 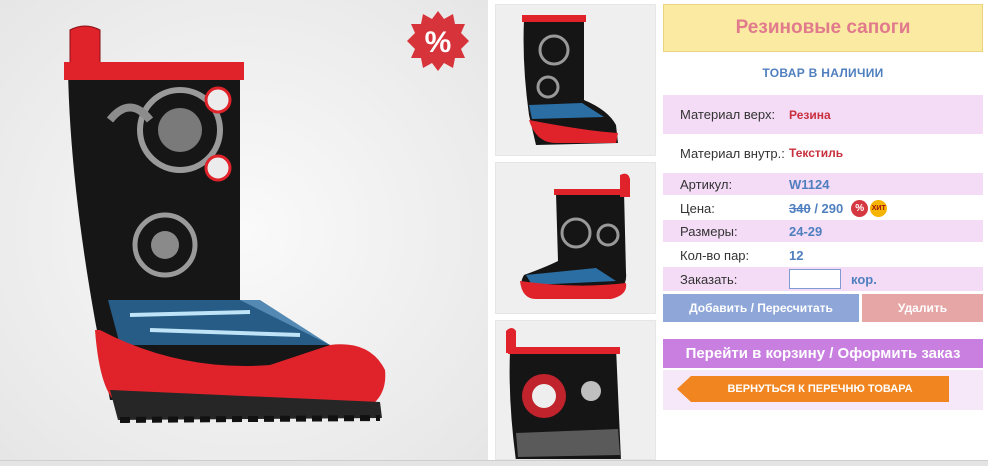 What do you see at coordinates (864, 279) in the screenshot?
I see `order-unit: кор.` at bounding box center [864, 279].